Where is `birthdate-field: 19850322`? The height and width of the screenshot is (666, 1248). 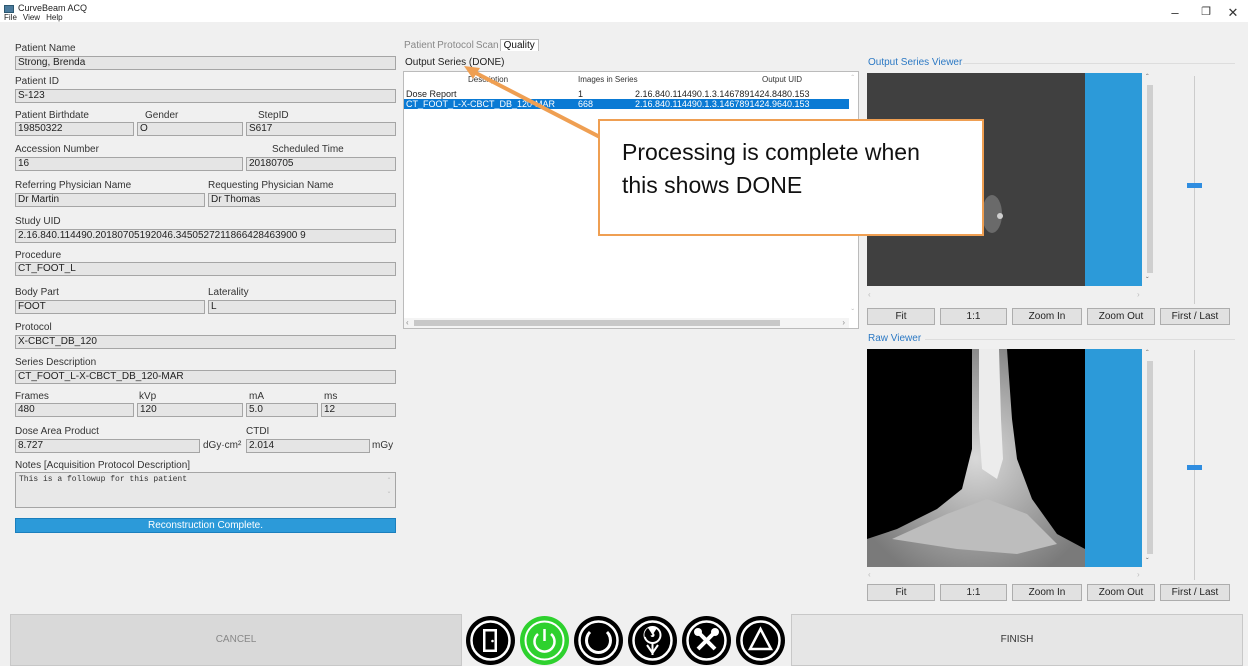
birthdate-field: 19850322 is located at coordinates (74, 129).